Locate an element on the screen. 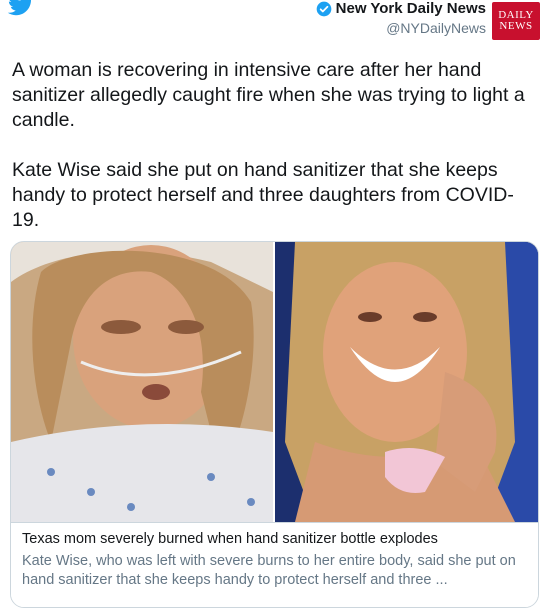 The image size is (550, 608). account-name: New York Daily News is located at coordinates (401, 8).